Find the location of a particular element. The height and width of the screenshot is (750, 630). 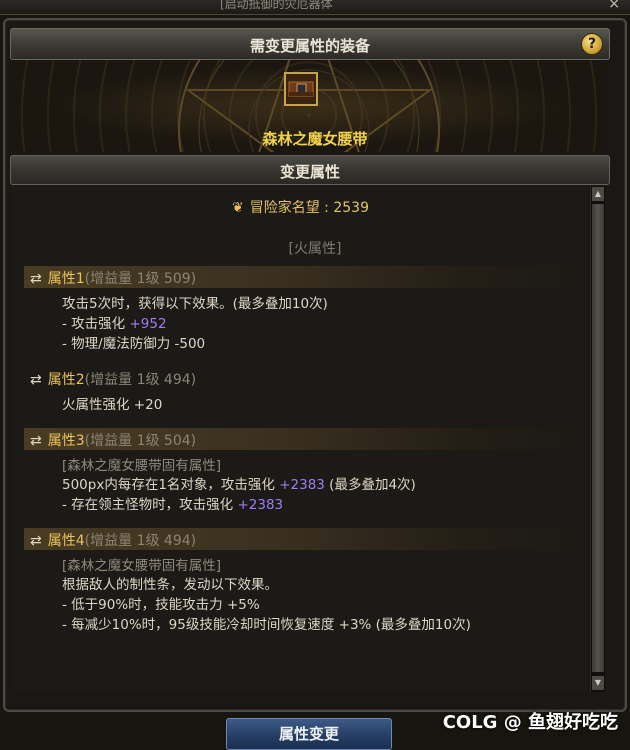

attribute-line-text: - 攻击强化 is located at coordinates (96, 324).